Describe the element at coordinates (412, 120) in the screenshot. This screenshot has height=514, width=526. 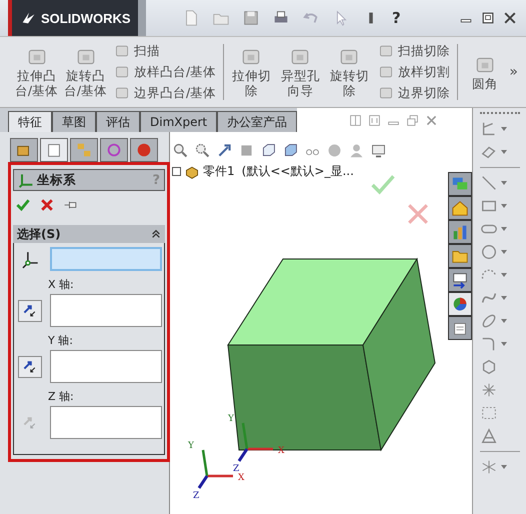
I see `restore-icon` at that location.